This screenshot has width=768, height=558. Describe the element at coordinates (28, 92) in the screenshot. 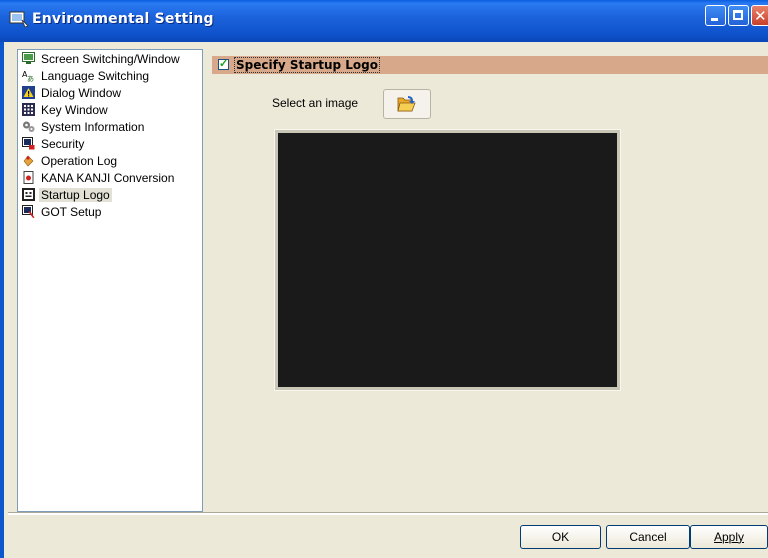

I see `warning-dialog-icon` at that location.